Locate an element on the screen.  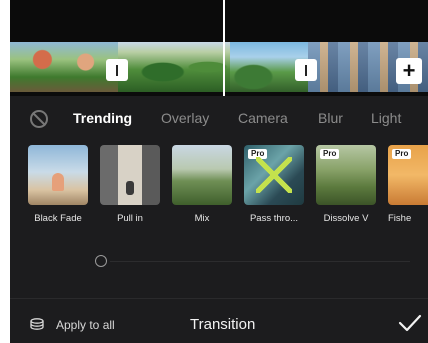
add-clip-button: + is located at coordinates (409, 71).